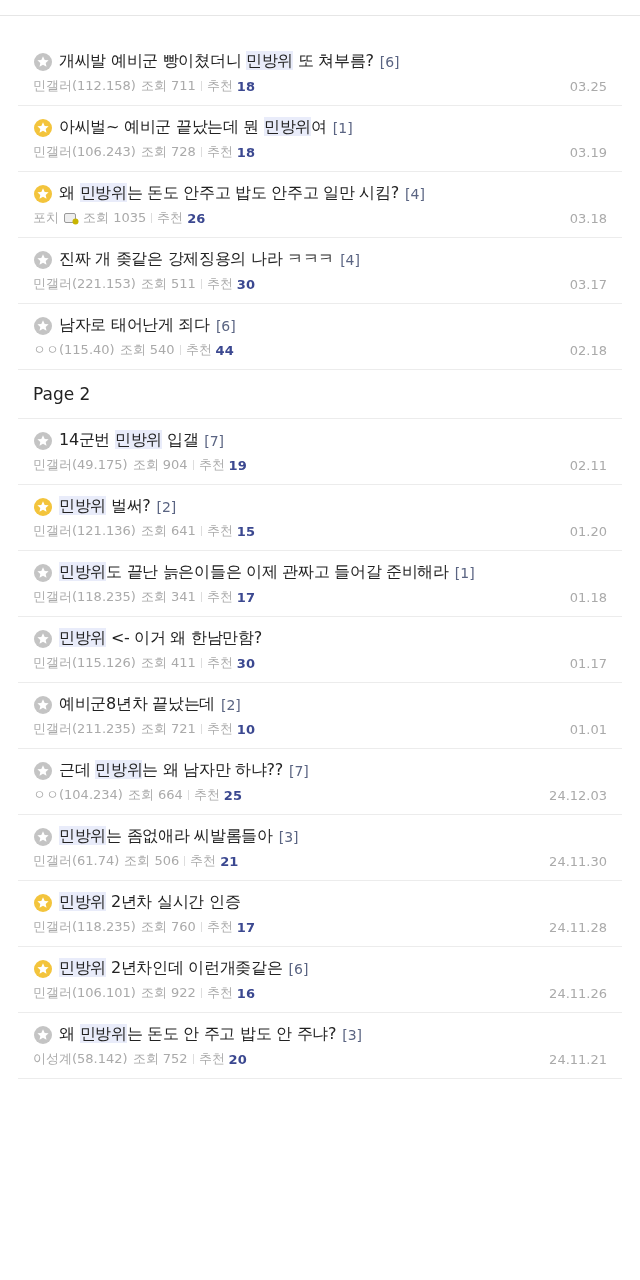 This screenshot has height=1280, width=640. What do you see at coordinates (320, 584) in the screenshot?
I see `post-row: 민방위도 끝난 늙은이들은 이제 관짜고 들어갈 준비해라 [1] 민갤러(118.235) 조회 341 추천 17 01.18` at bounding box center [320, 584].